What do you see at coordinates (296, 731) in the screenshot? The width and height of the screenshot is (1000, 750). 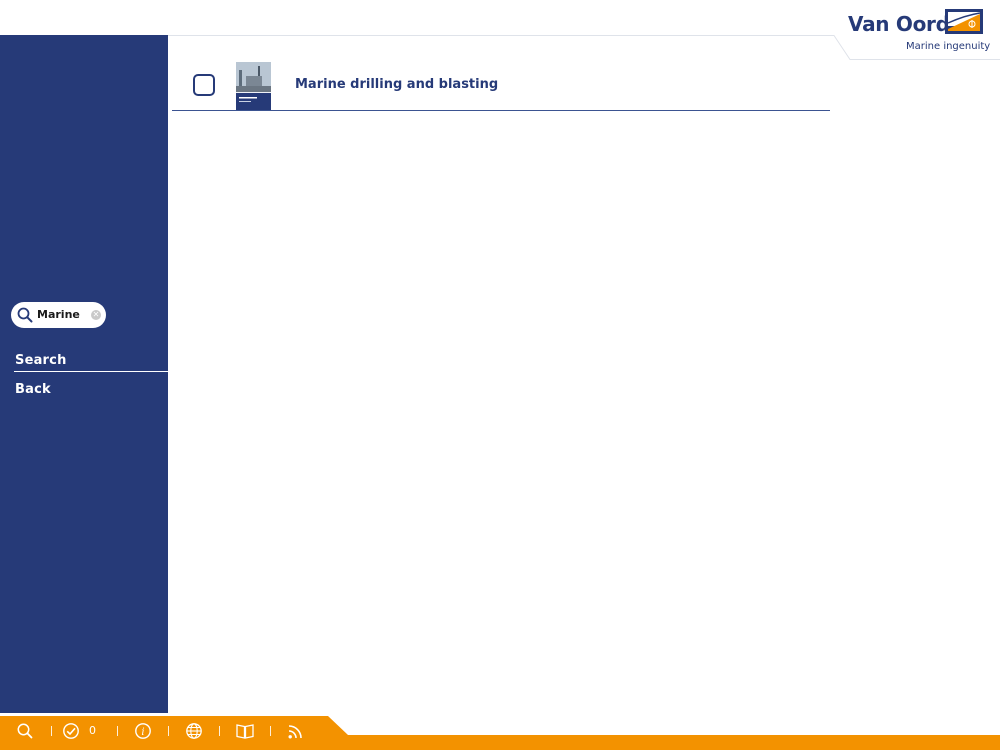 I see `rss-icon` at bounding box center [296, 731].